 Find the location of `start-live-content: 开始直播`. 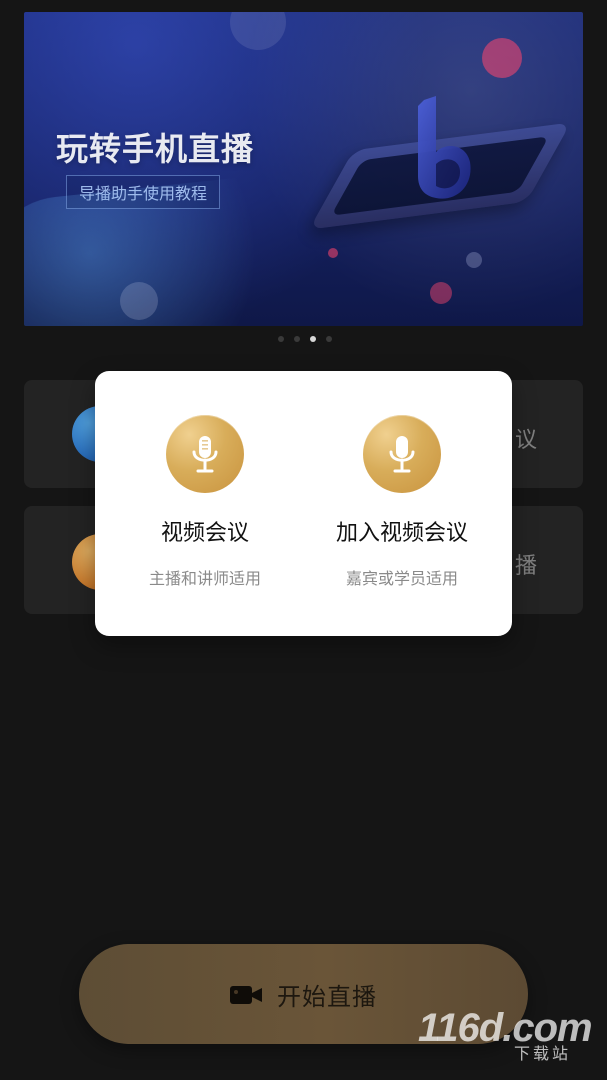

start-live-content: 开始直播 is located at coordinates (303, 994).